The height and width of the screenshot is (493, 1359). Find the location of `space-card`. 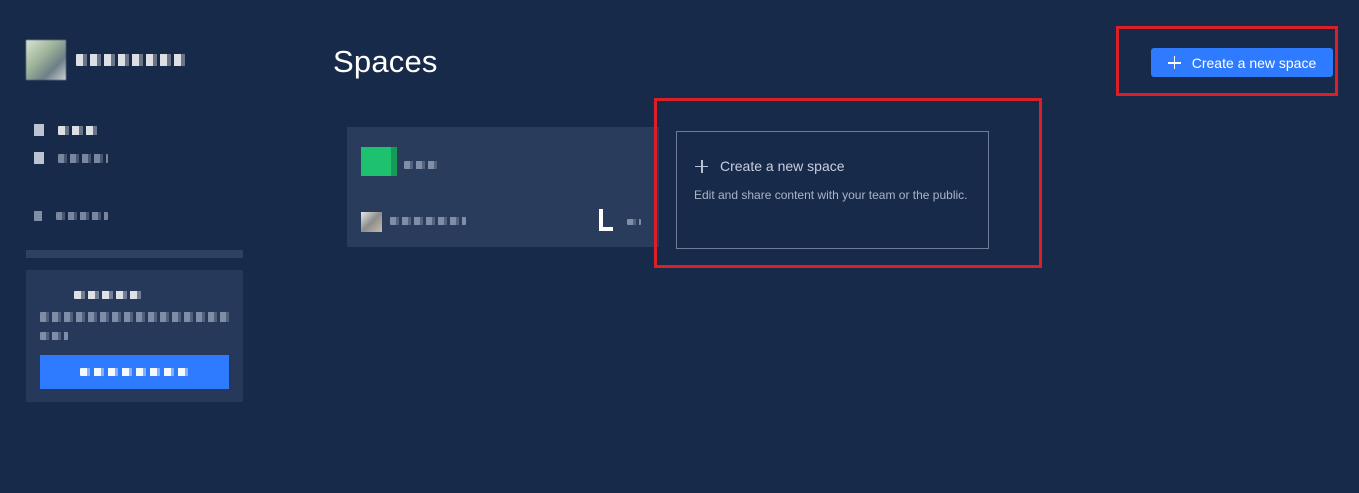

space-card is located at coordinates (503, 187).